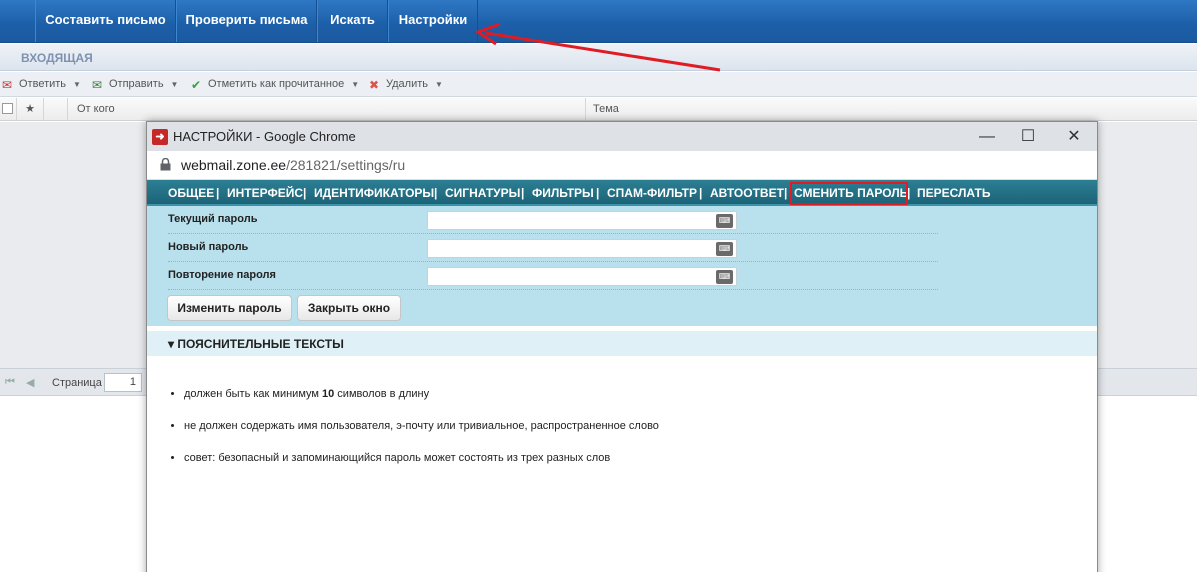 This screenshot has width=1197, height=572. What do you see at coordinates (582, 220) in the screenshot?
I see `current-password-field: ⌨` at bounding box center [582, 220].